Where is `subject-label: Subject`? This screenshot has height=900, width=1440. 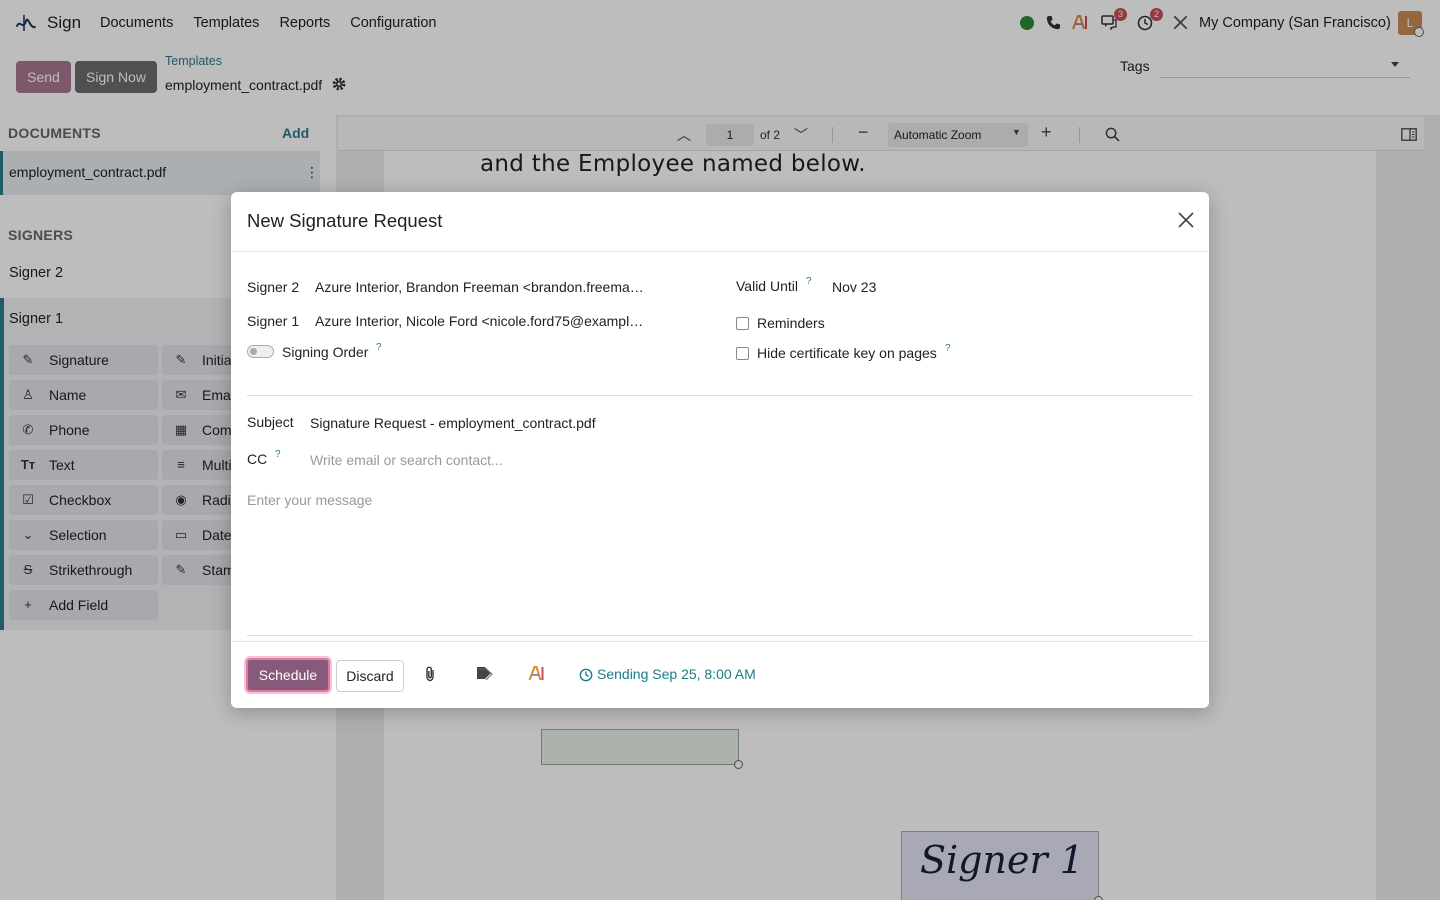 subject-label: Subject is located at coordinates (270, 422).